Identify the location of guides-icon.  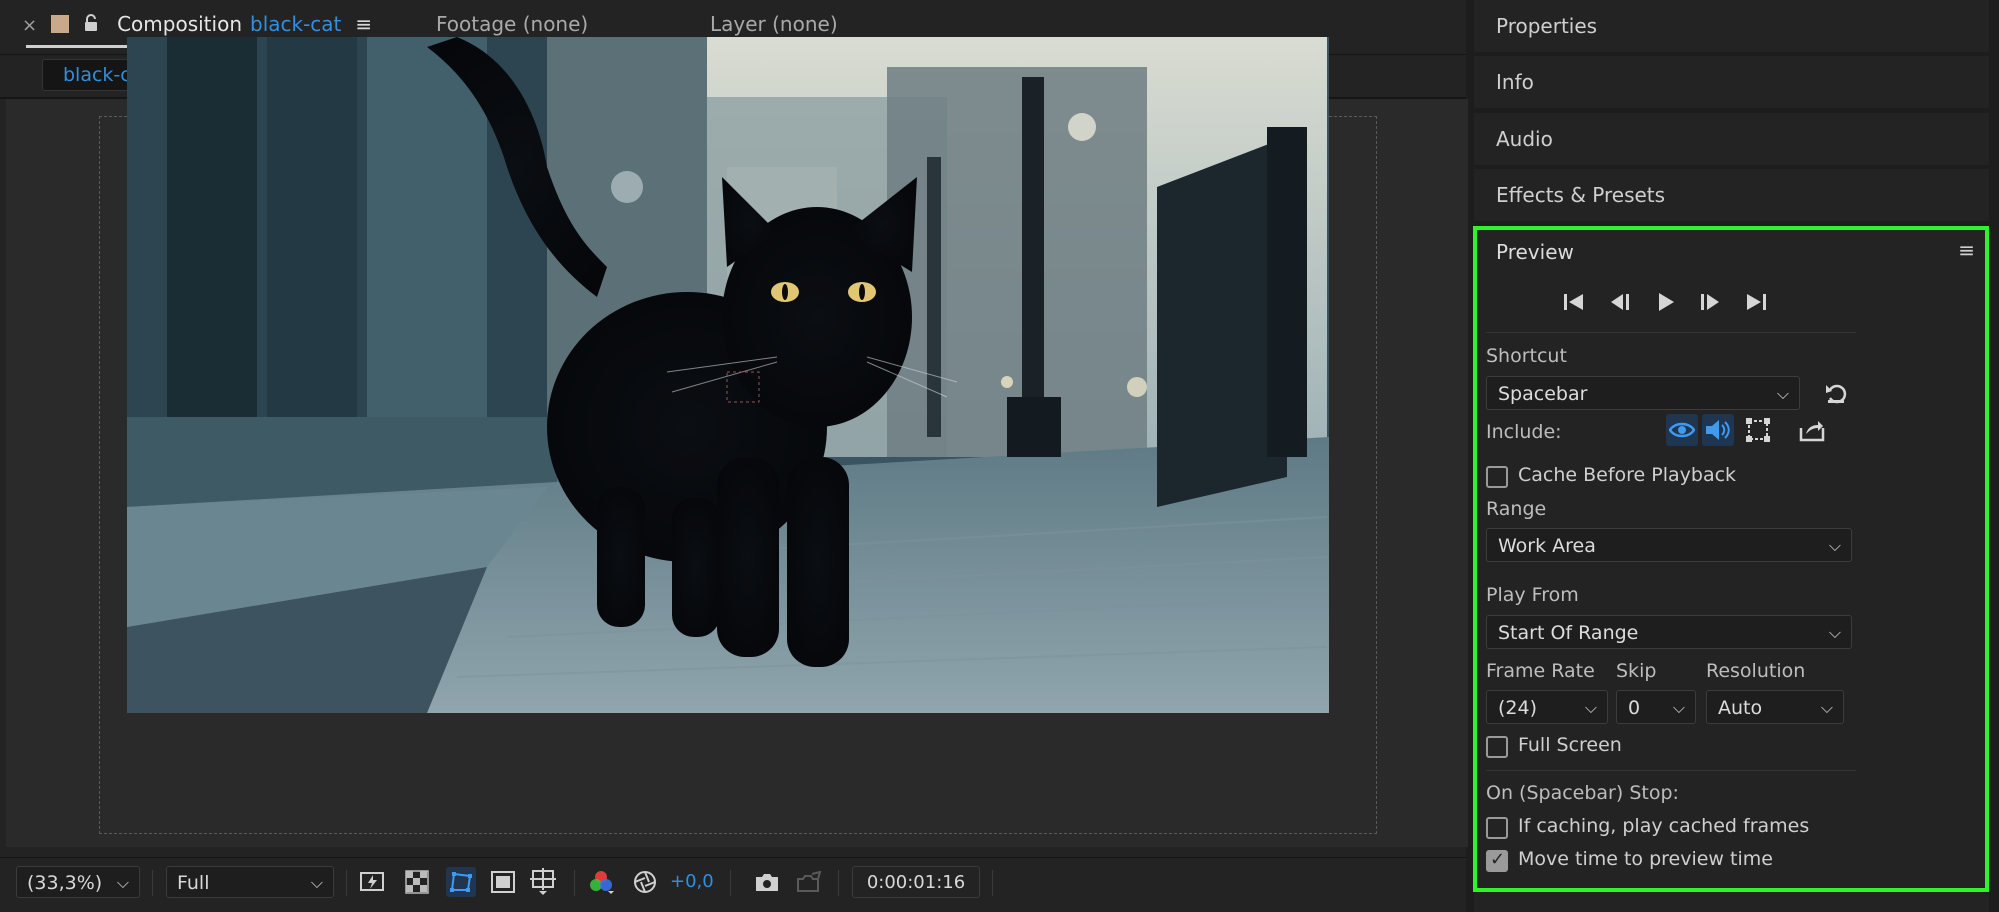
(543, 882).